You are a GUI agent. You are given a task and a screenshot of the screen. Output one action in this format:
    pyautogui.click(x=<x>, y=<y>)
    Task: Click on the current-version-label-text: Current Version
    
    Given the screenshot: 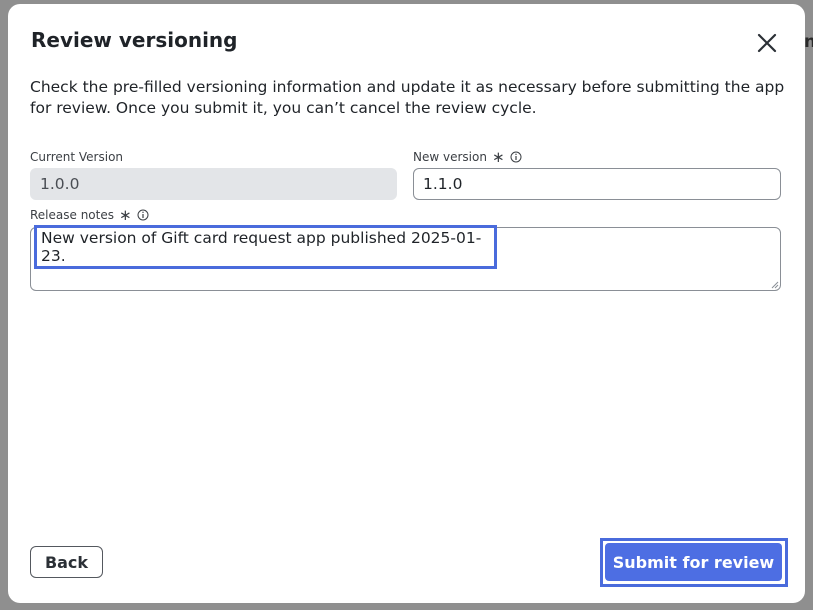 What is the action you would take?
    pyautogui.click(x=77, y=157)
    